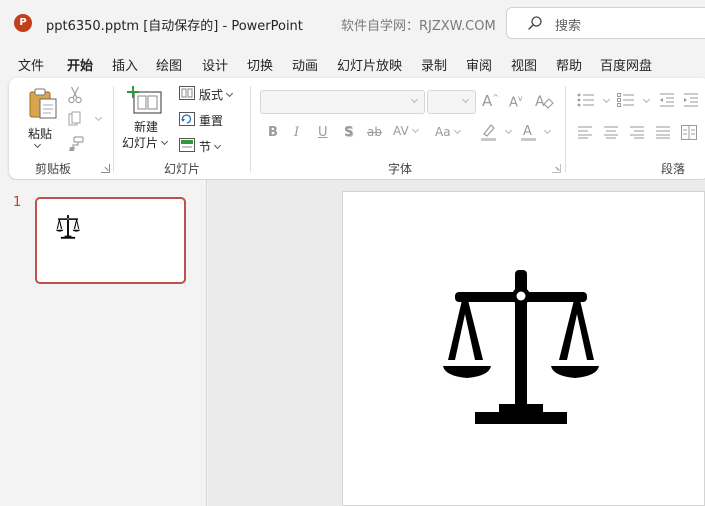 This screenshot has height=506, width=705. I want to click on strikethrough-button: ab, so click(374, 132).